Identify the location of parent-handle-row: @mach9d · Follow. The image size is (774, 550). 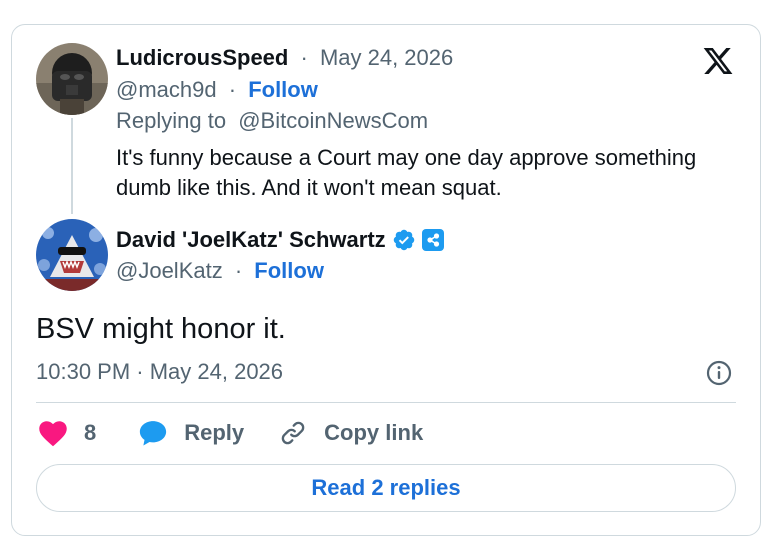
(217, 90).